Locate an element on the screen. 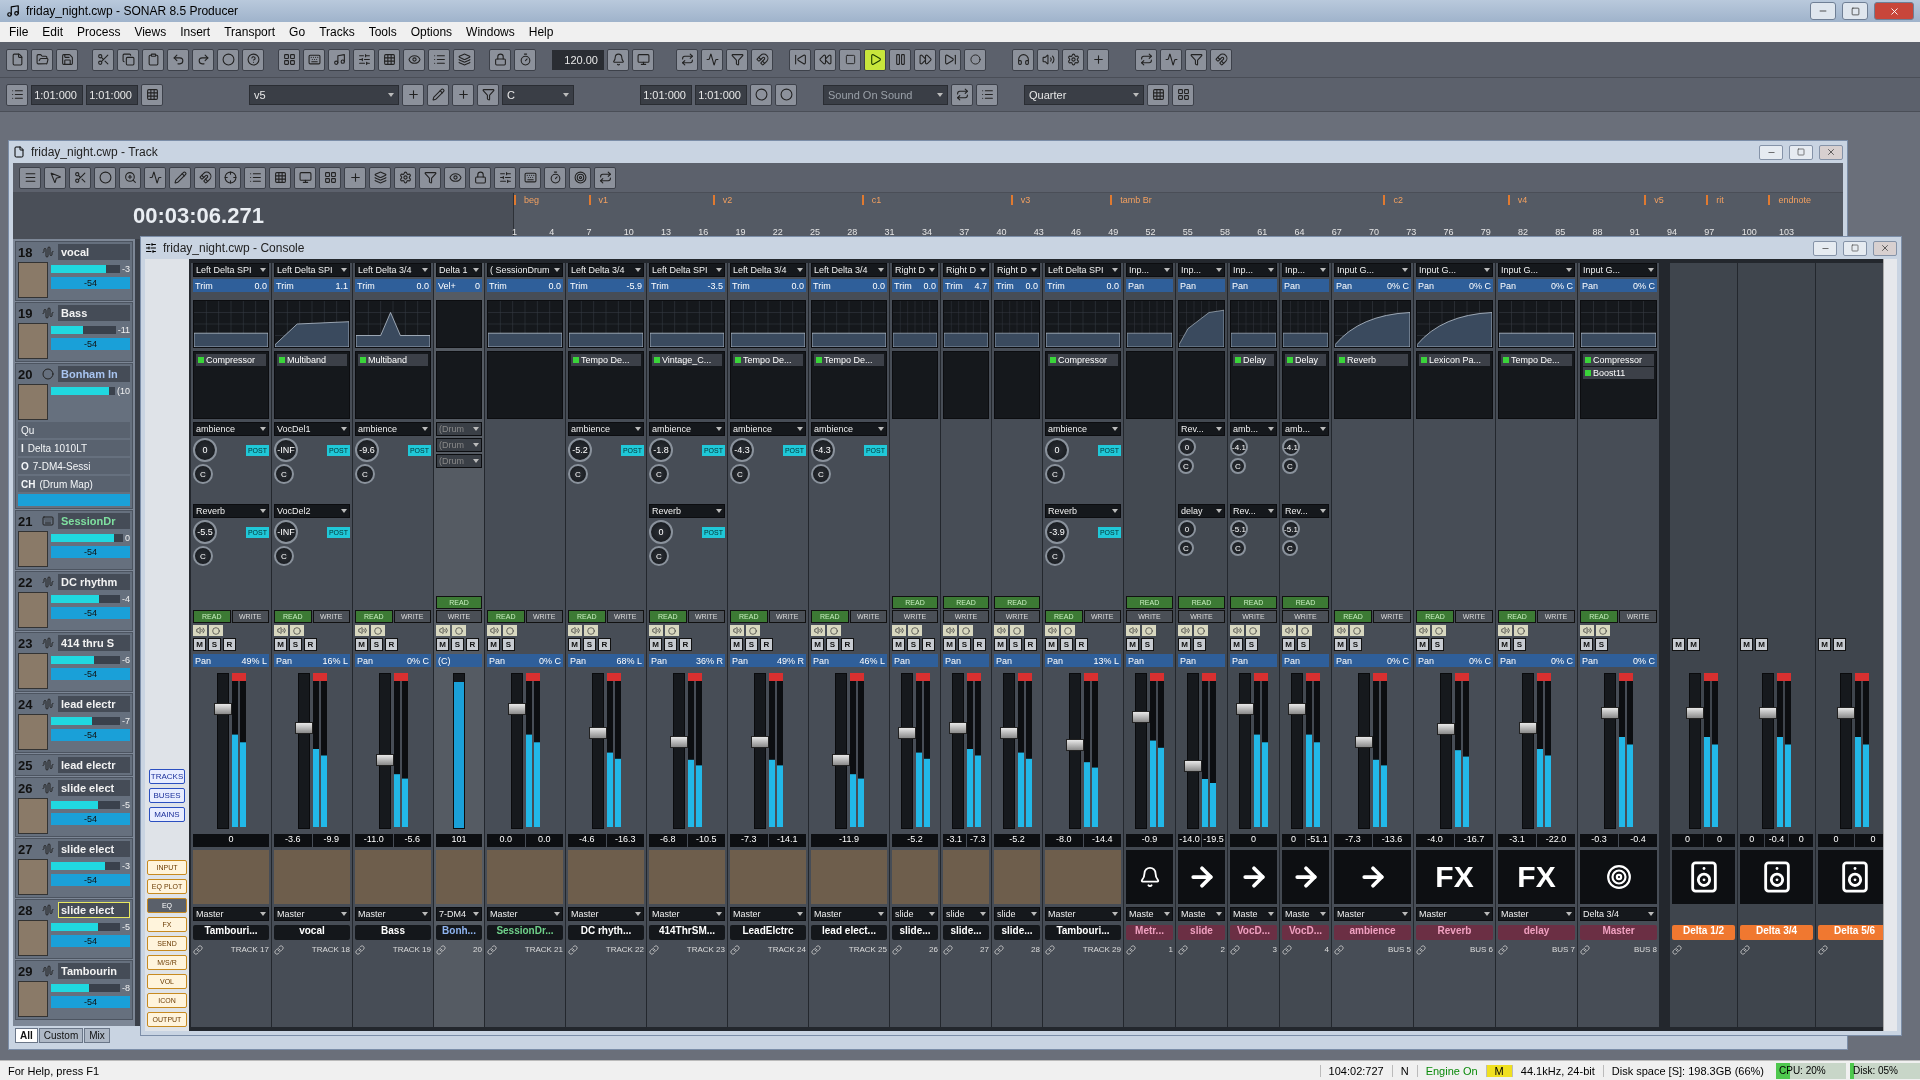 The image size is (1920, 1080). trim-field: Vel+ 0 is located at coordinates (459, 285).